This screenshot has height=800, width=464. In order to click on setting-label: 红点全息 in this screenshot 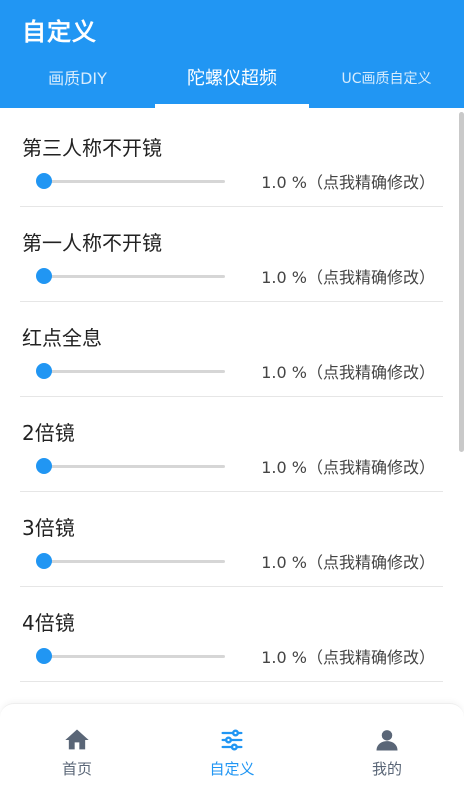, I will do `click(62, 338)`.